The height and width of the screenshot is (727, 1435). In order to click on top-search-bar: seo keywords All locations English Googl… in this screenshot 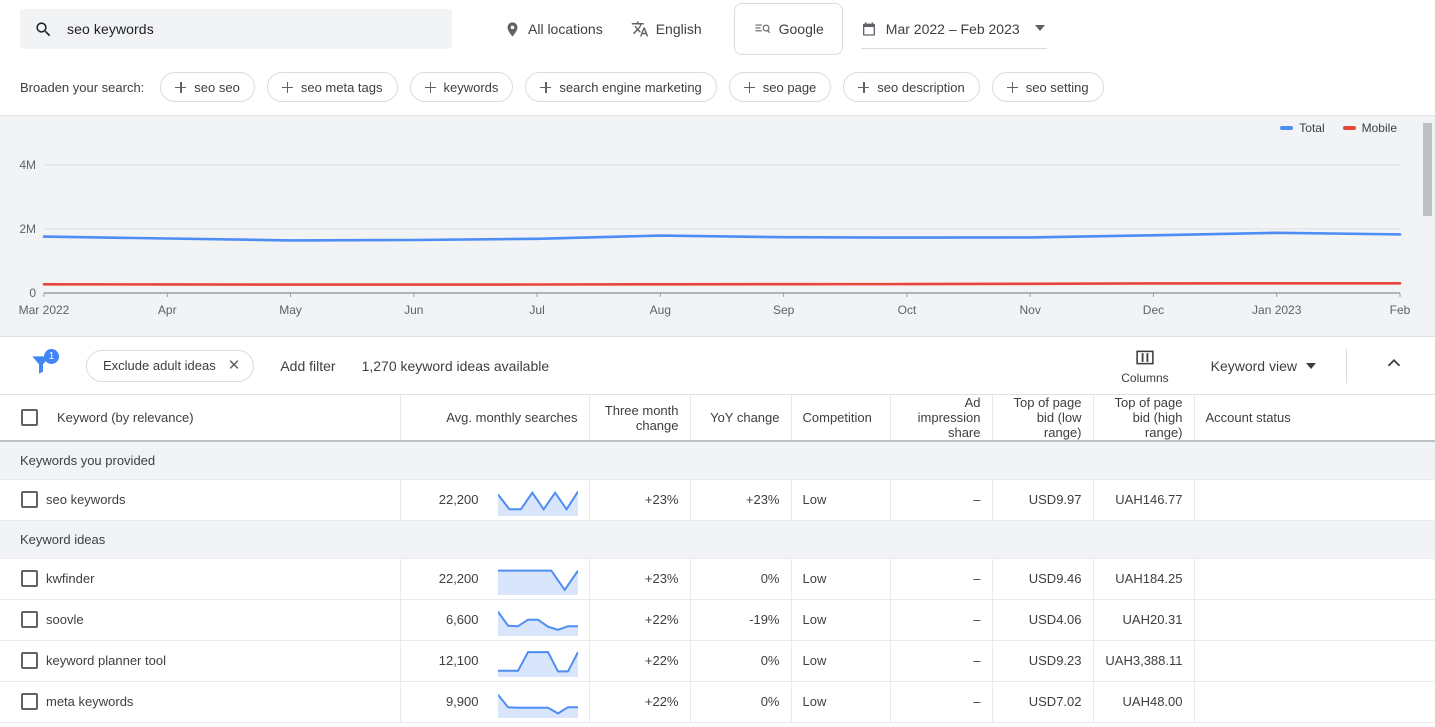, I will do `click(717, 29)`.